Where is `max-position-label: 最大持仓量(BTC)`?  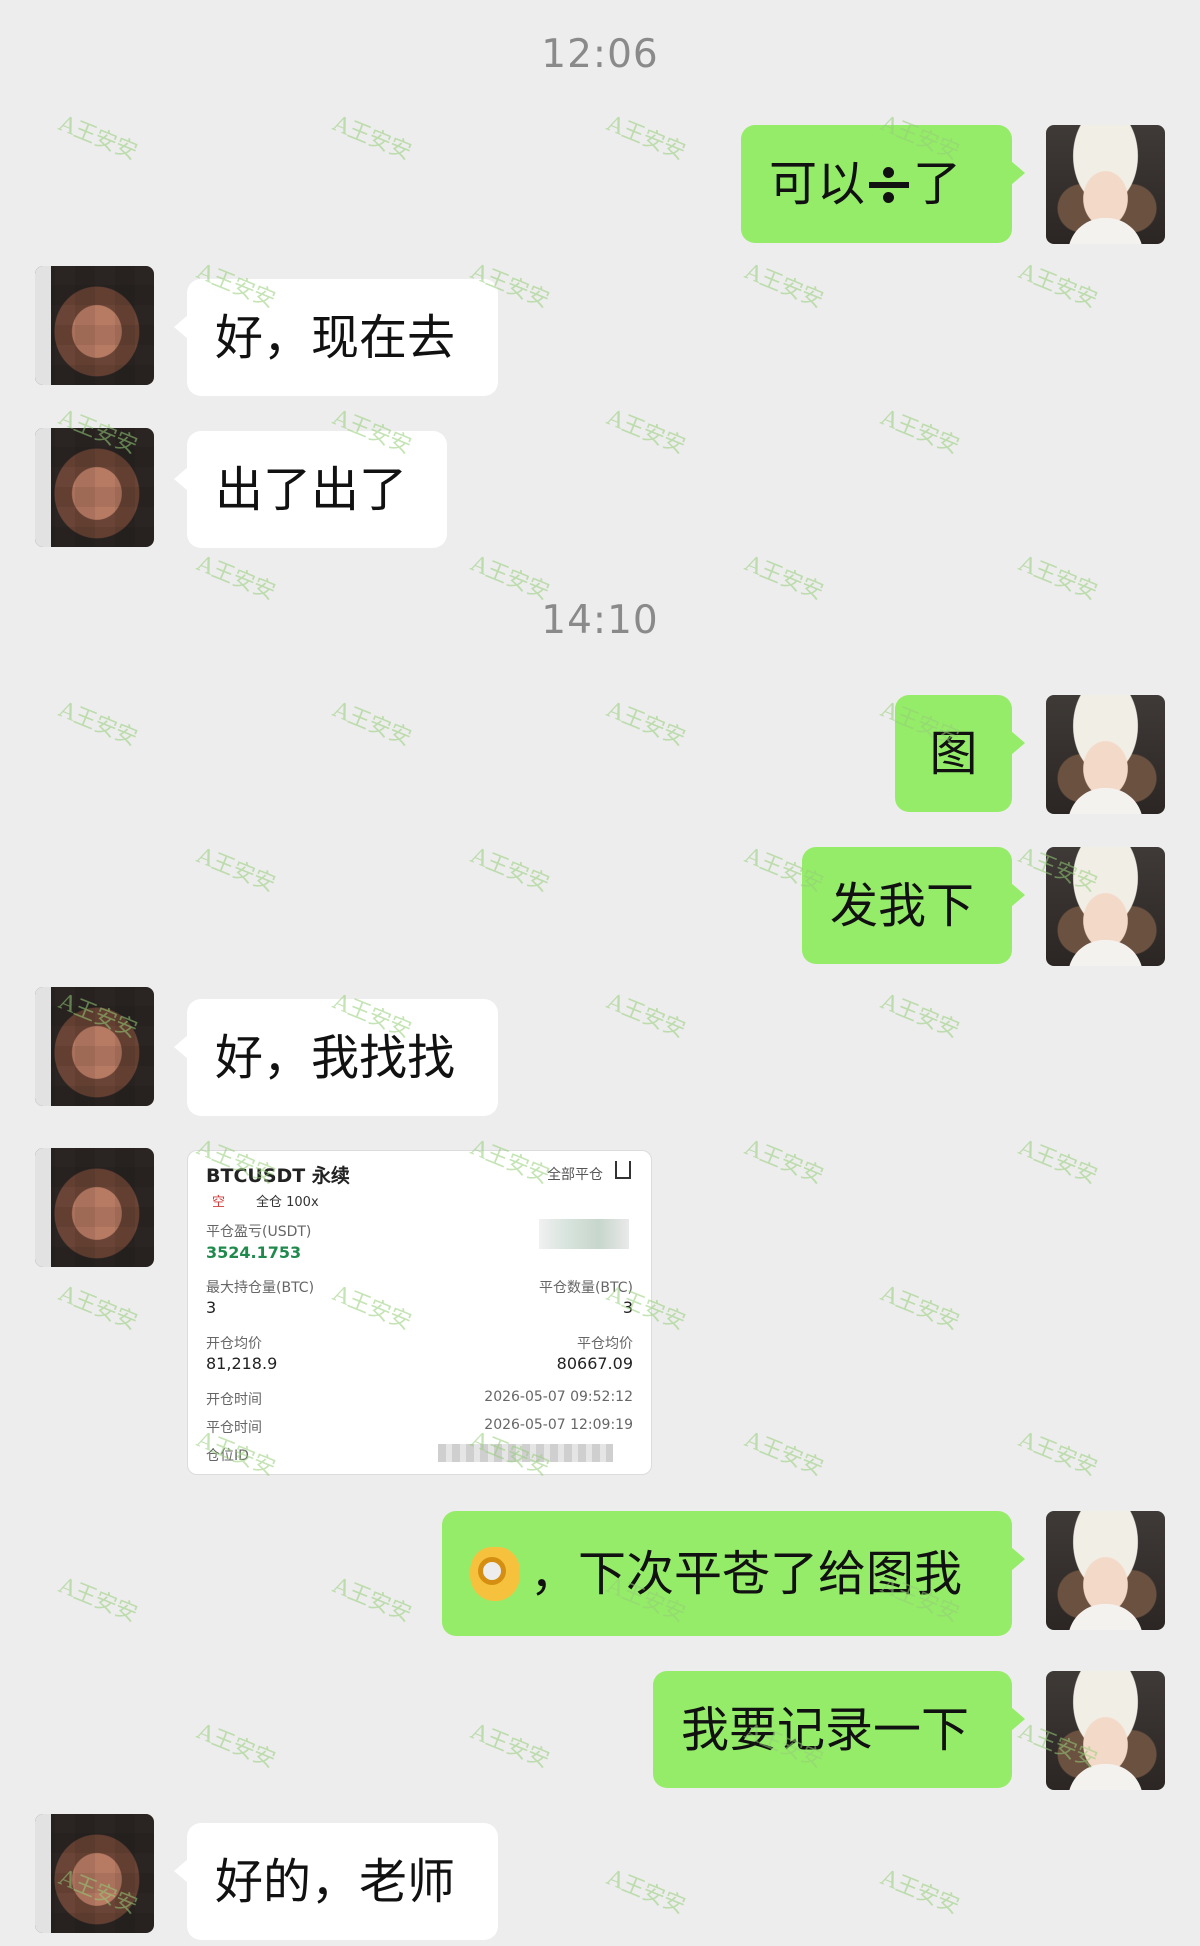
max-position-label: 最大持仓量(BTC) is located at coordinates (260, 1288).